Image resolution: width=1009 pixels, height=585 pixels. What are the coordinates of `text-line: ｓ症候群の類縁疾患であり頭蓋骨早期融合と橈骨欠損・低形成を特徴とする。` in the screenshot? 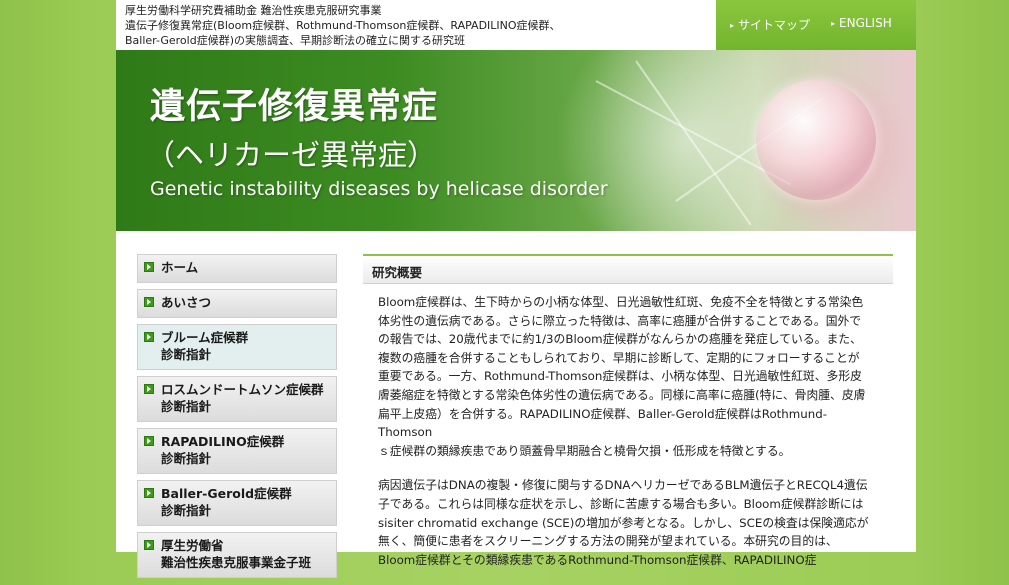 It's located at (584, 450).